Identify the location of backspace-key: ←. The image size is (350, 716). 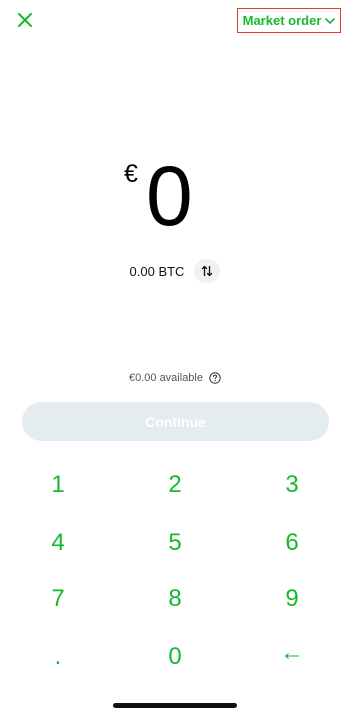
(292, 653).